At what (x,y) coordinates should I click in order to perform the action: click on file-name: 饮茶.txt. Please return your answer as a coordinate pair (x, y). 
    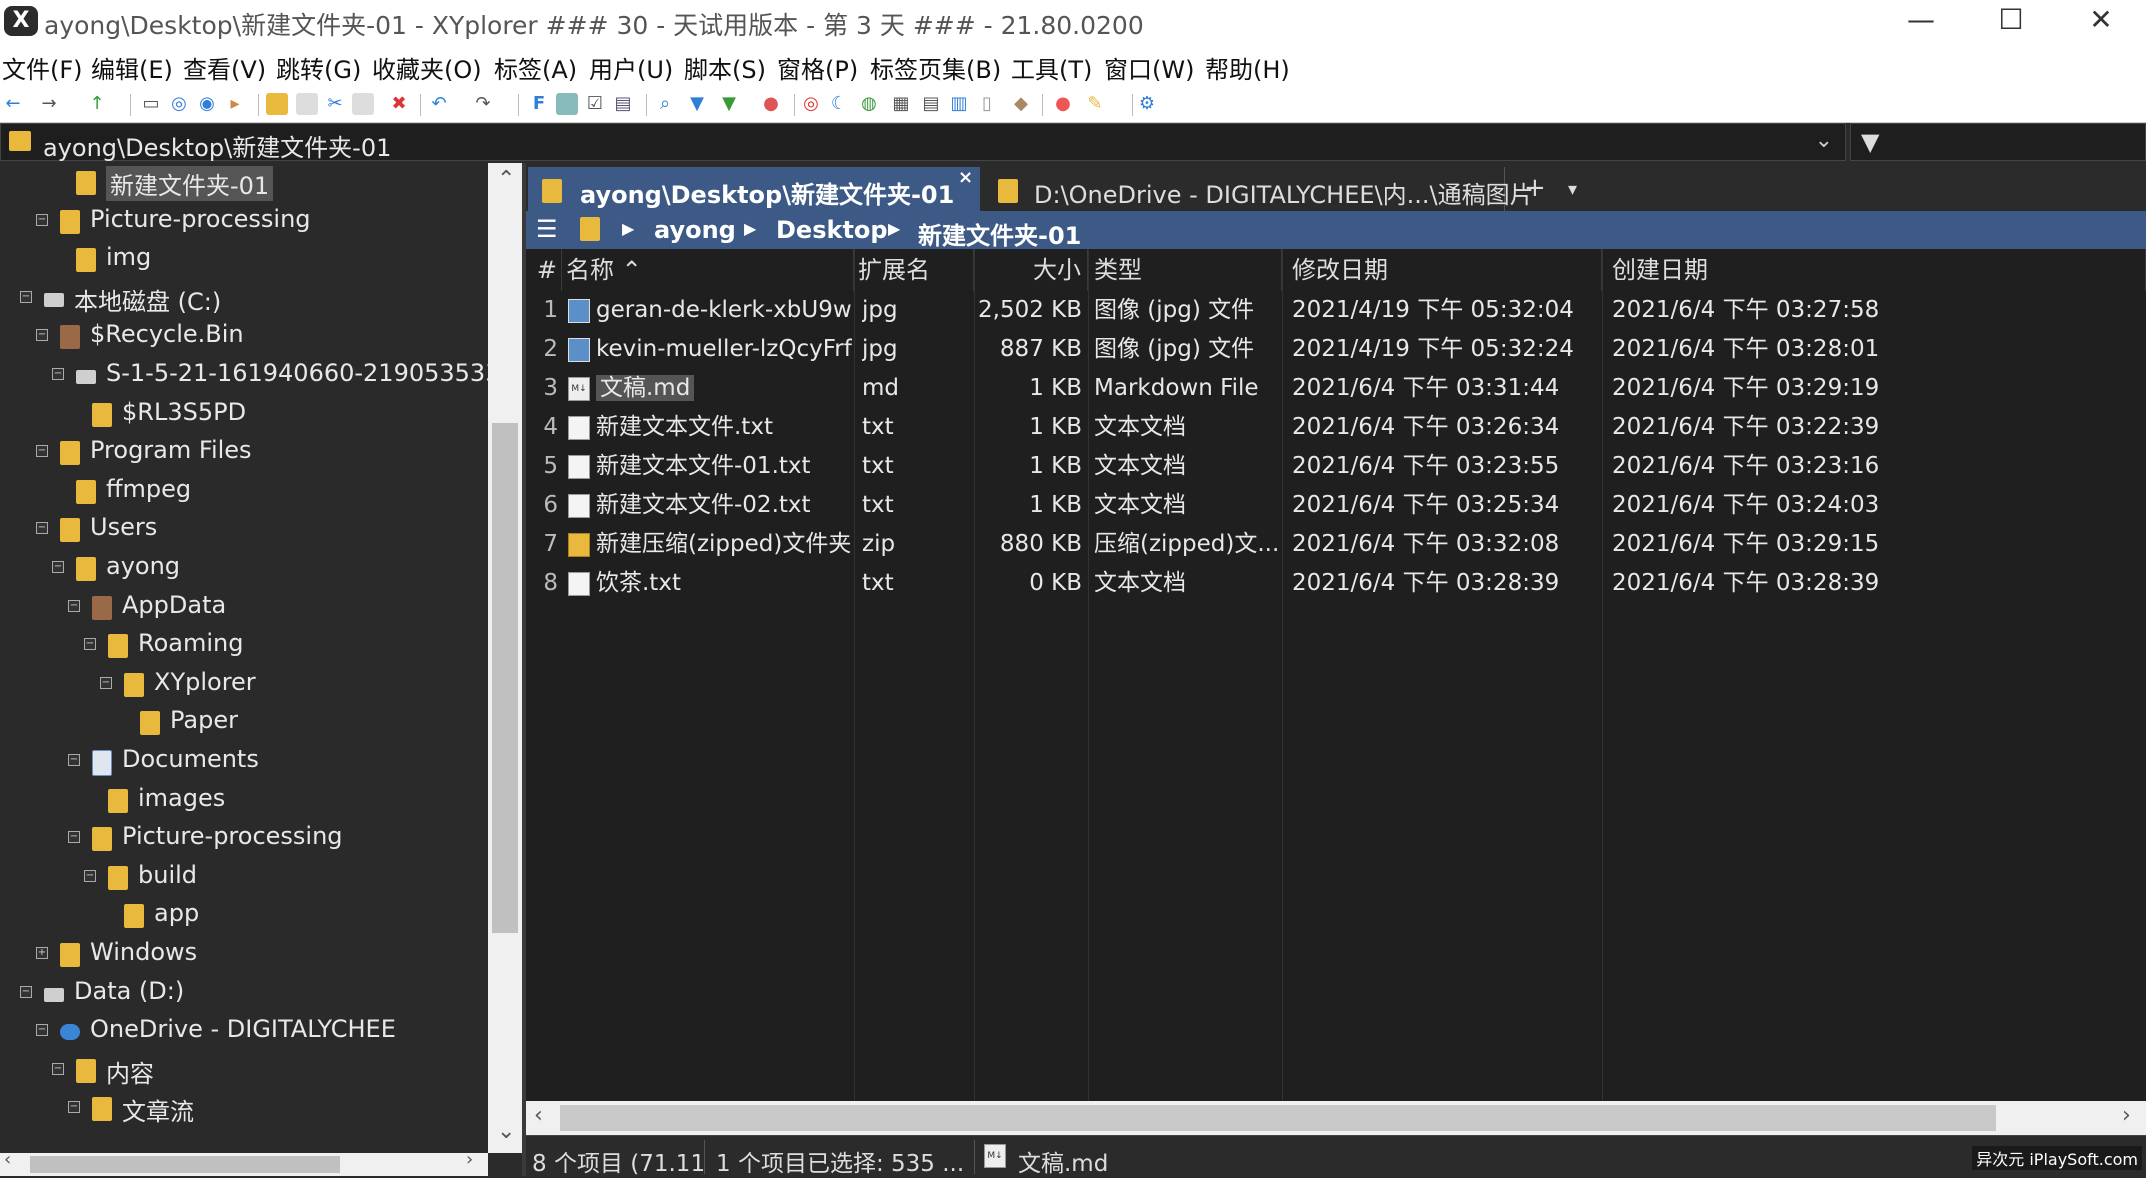
    Looking at the image, I should click on (638, 583).